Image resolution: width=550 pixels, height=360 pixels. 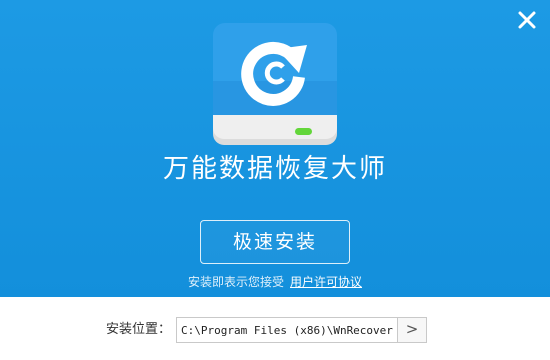 What do you see at coordinates (275, 242) in the screenshot?
I see `quick-install-button: 极速安装` at bounding box center [275, 242].